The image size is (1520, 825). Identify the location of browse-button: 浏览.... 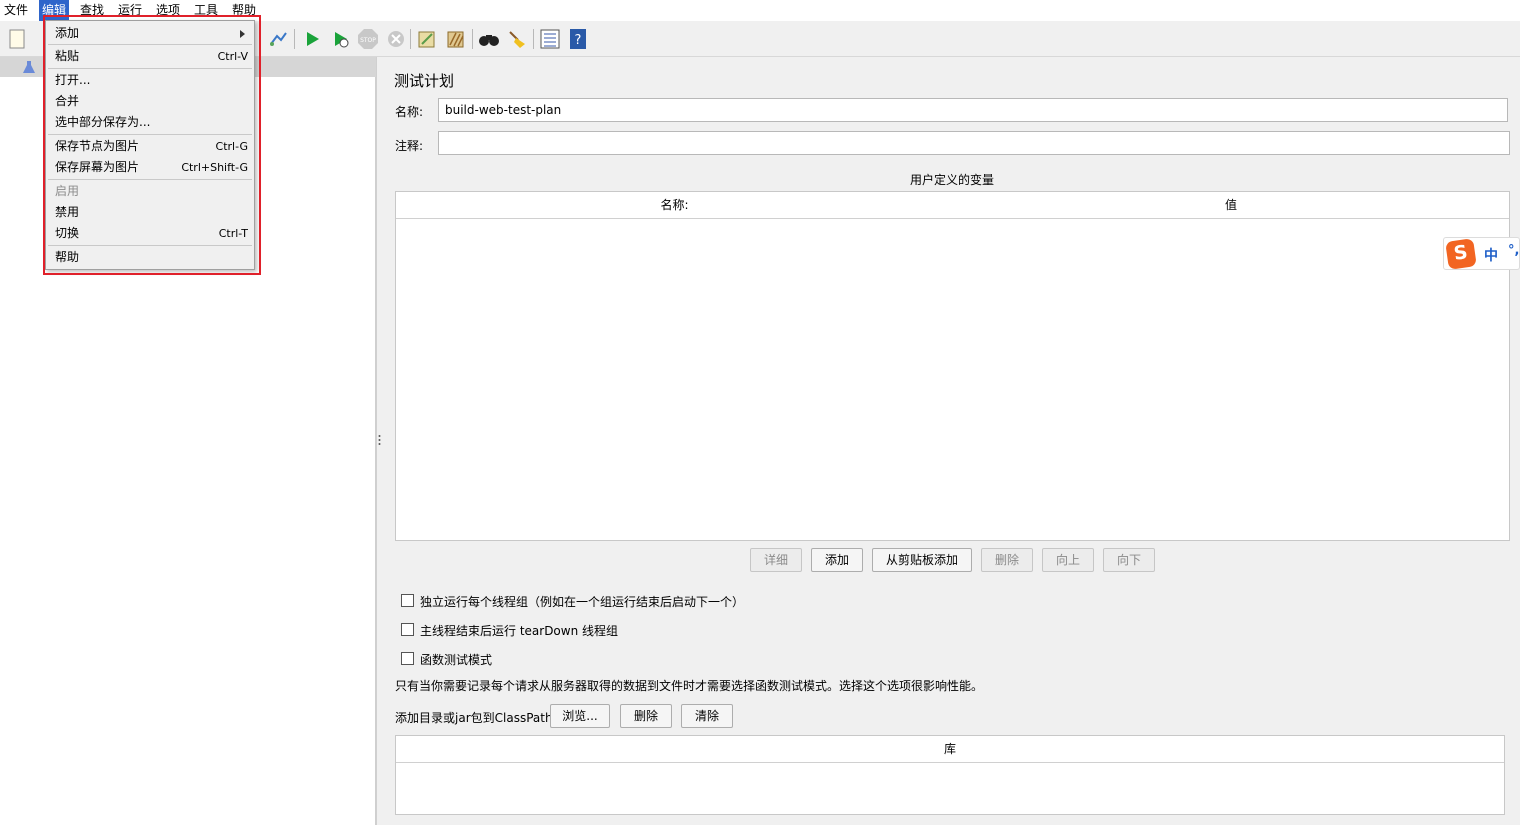
(580, 716).